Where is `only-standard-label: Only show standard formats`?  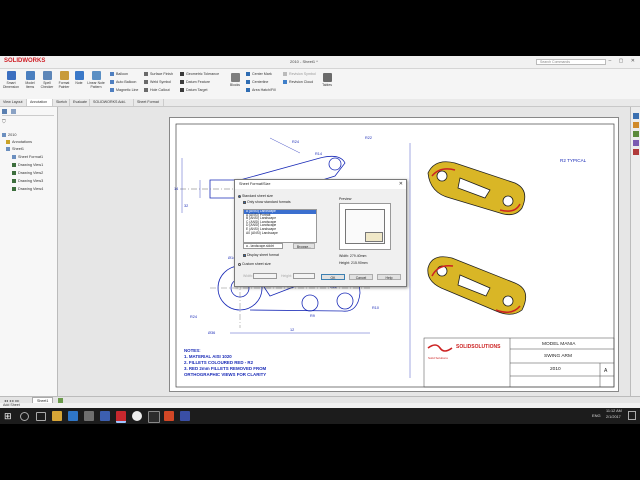 only-standard-label: Only show standard formats is located at coordinates (269, 202).